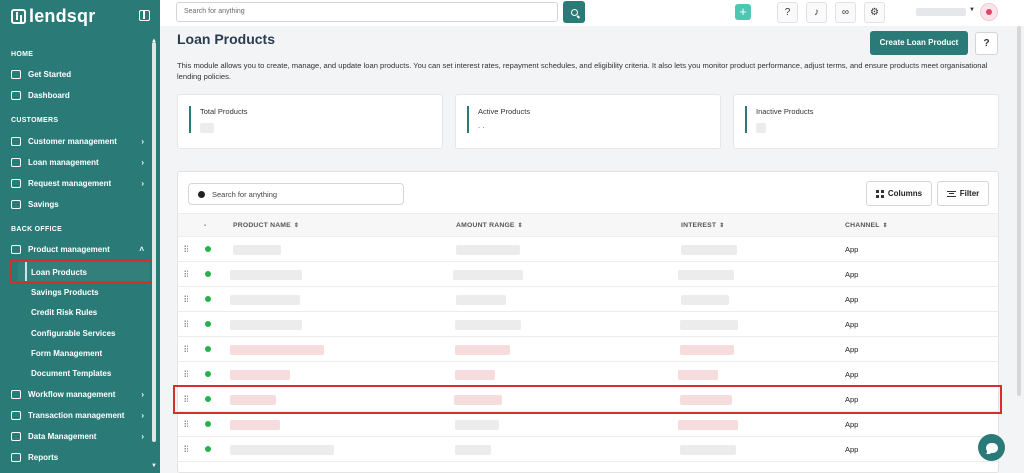  What do you see at coordinates (310, 121) in the screenshot?
I see `stat-card-total-products: Total Products` at bounding box center [310, 121].